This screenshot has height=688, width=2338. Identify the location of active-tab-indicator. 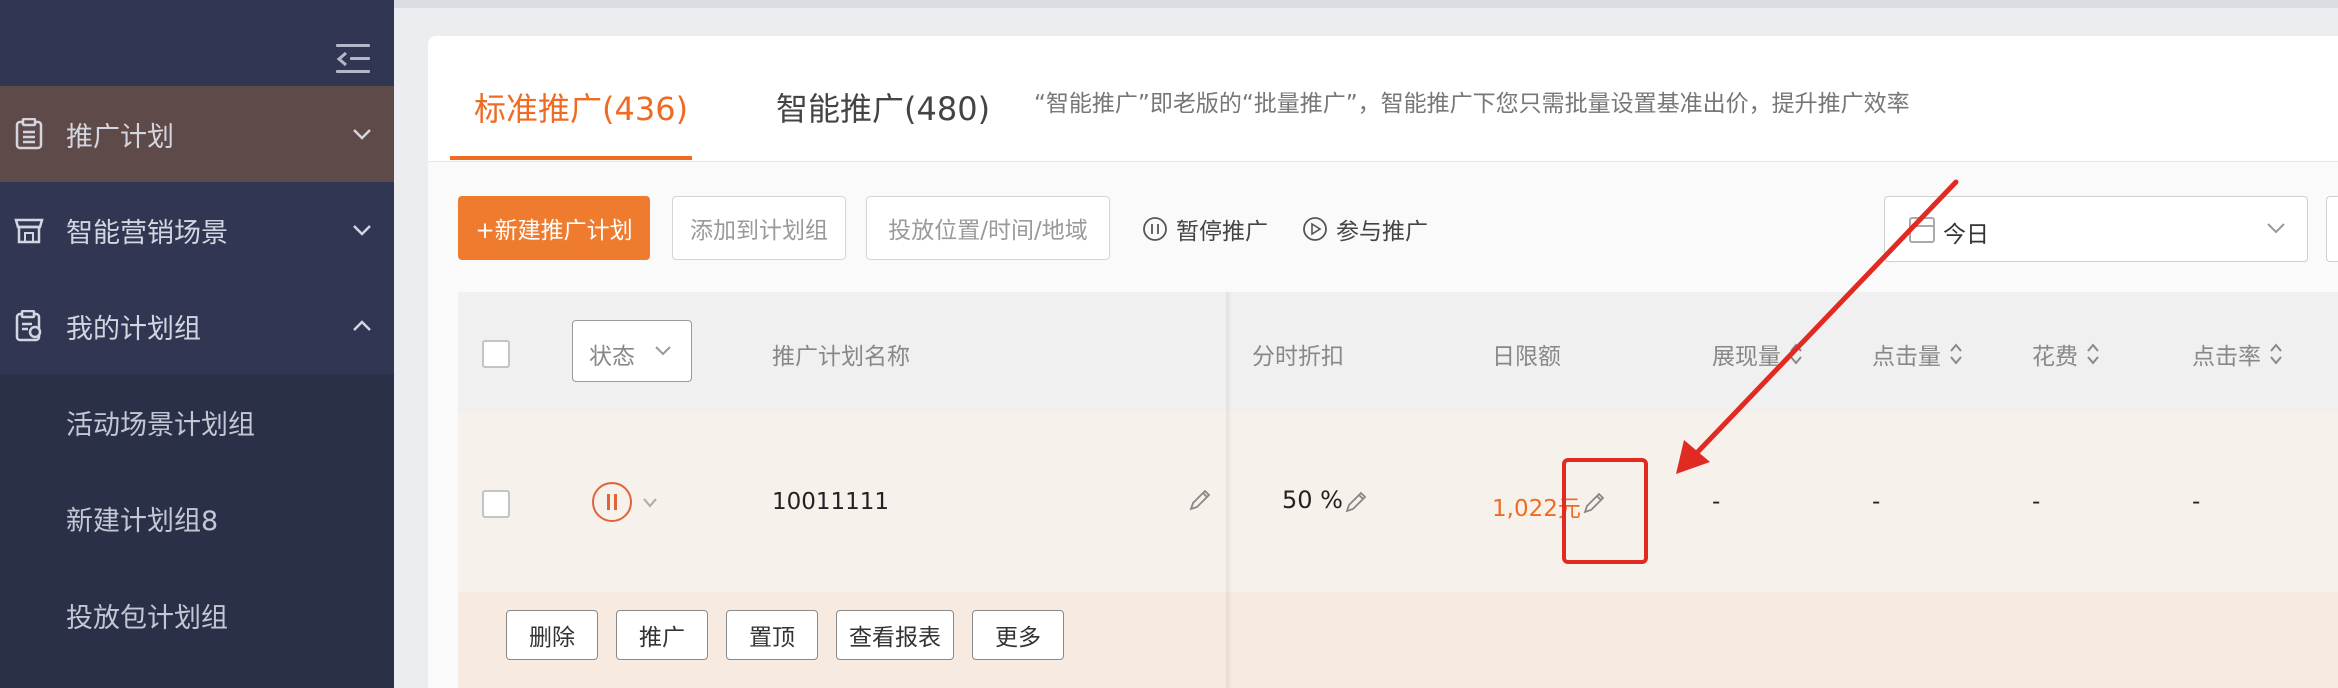
(571, 158).